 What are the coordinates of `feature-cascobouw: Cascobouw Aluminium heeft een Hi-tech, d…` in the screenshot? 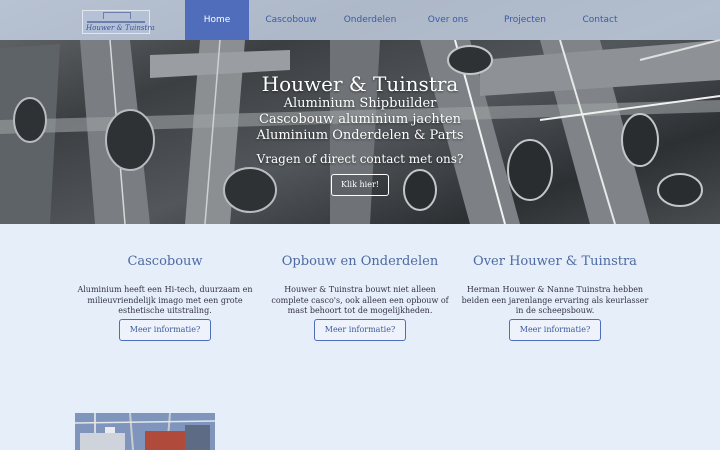 It's located at (165, 285).